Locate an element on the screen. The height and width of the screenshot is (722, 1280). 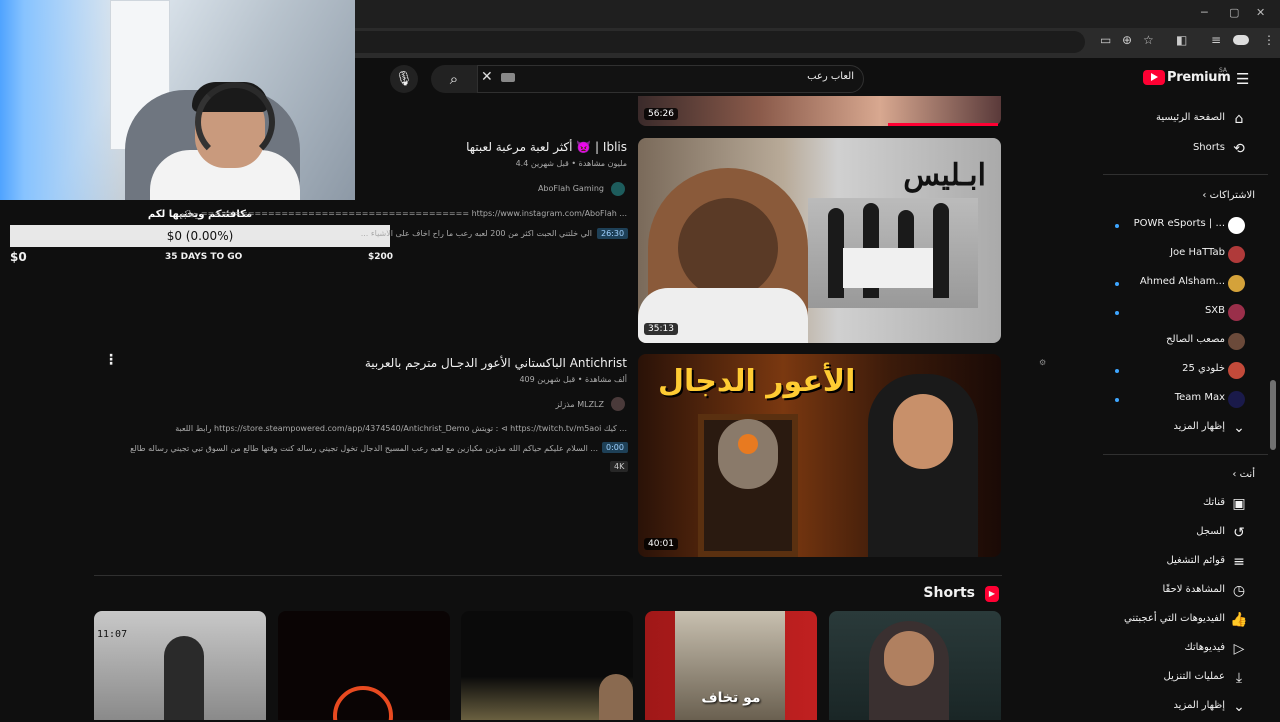
chapter-chip: 26:30 is located at coordinates (613, 233).